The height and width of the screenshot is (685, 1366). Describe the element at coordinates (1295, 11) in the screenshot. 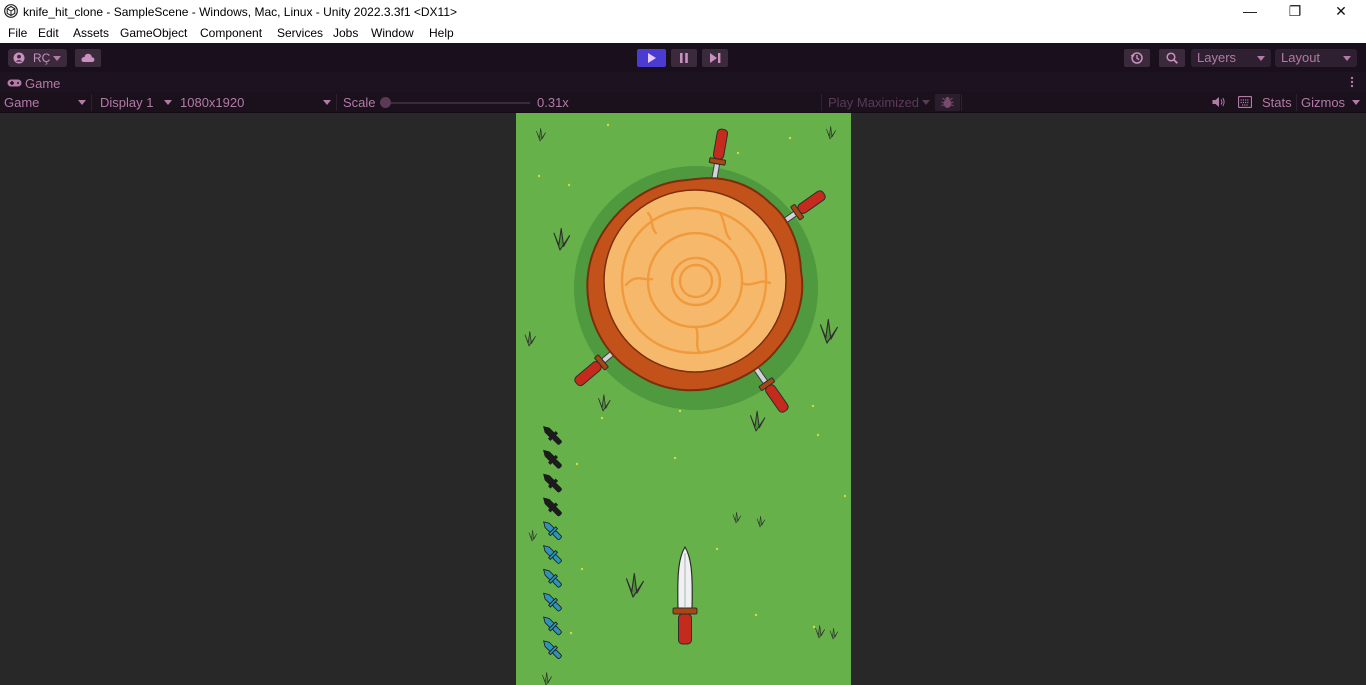

I see `maximize-button: ❐` at that location.